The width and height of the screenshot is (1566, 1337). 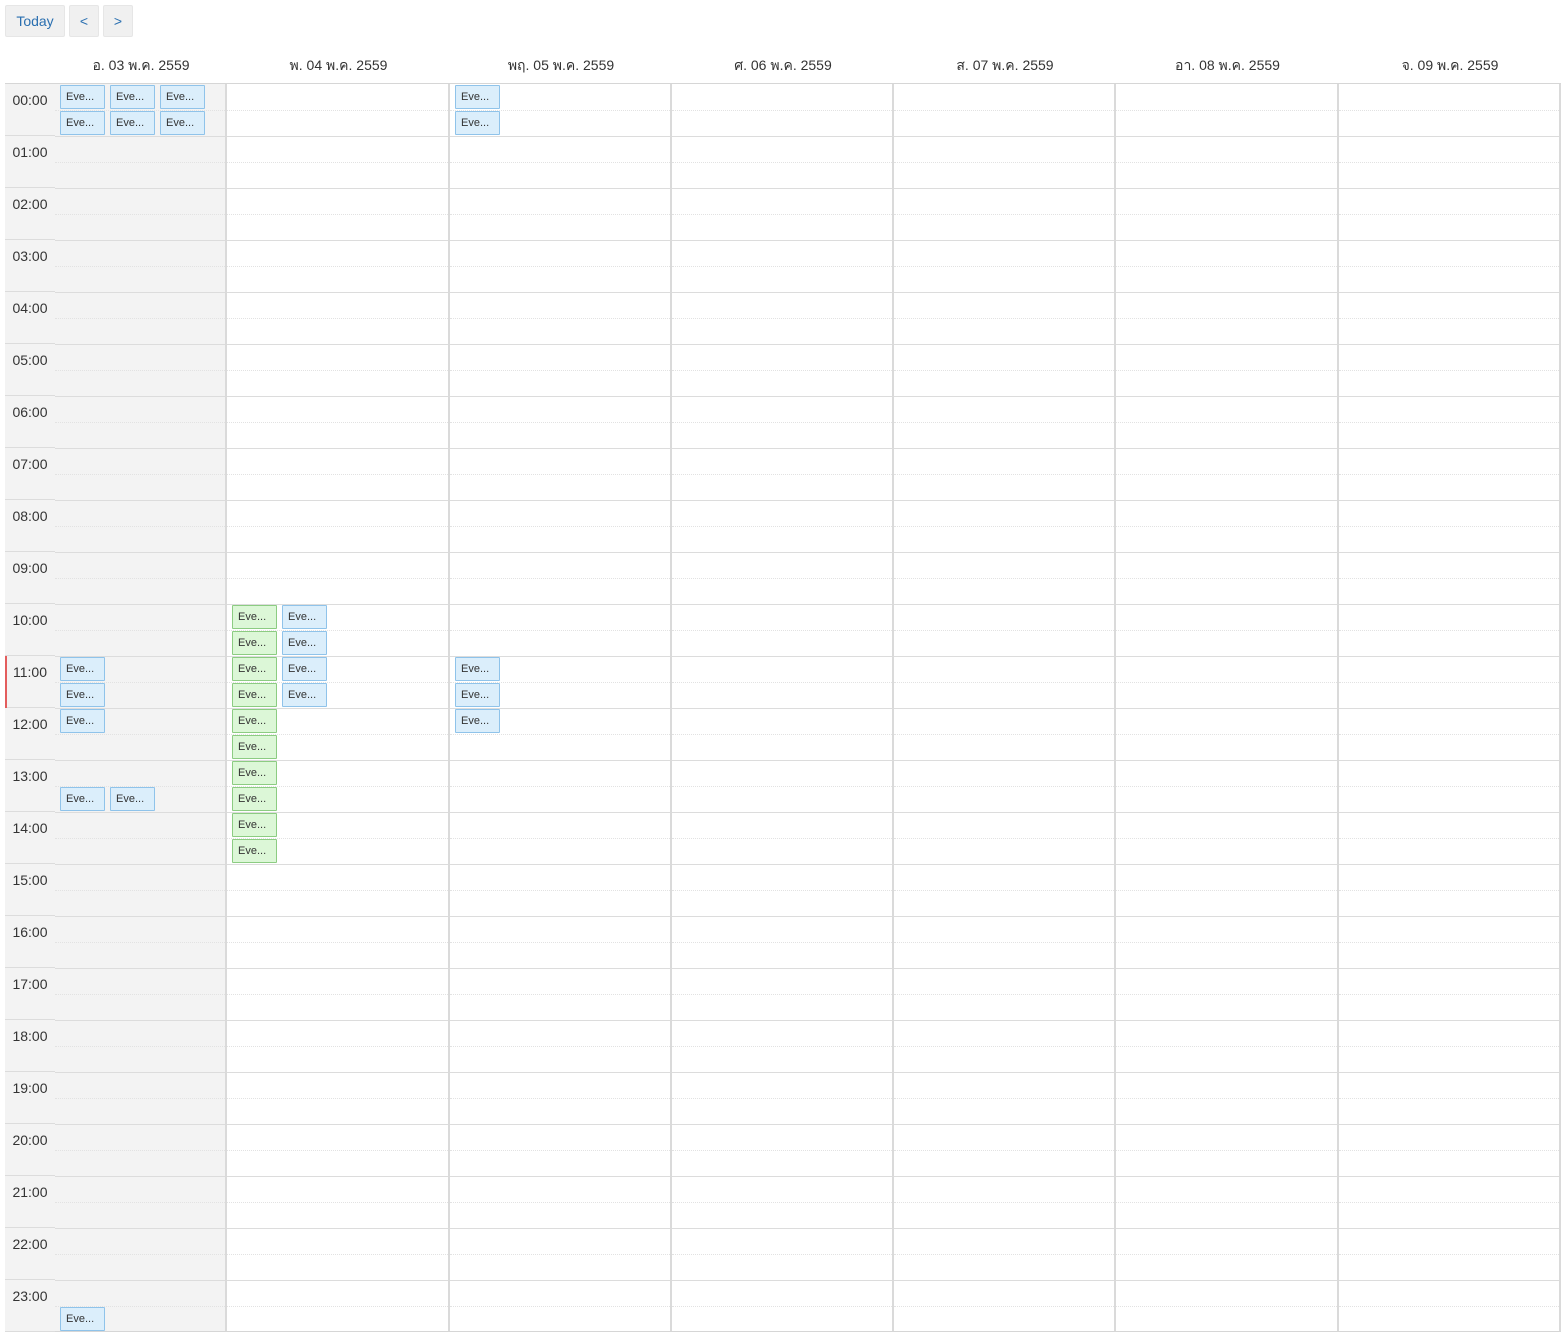 I want to click on today-button: Today, so click(x=35, y=21).